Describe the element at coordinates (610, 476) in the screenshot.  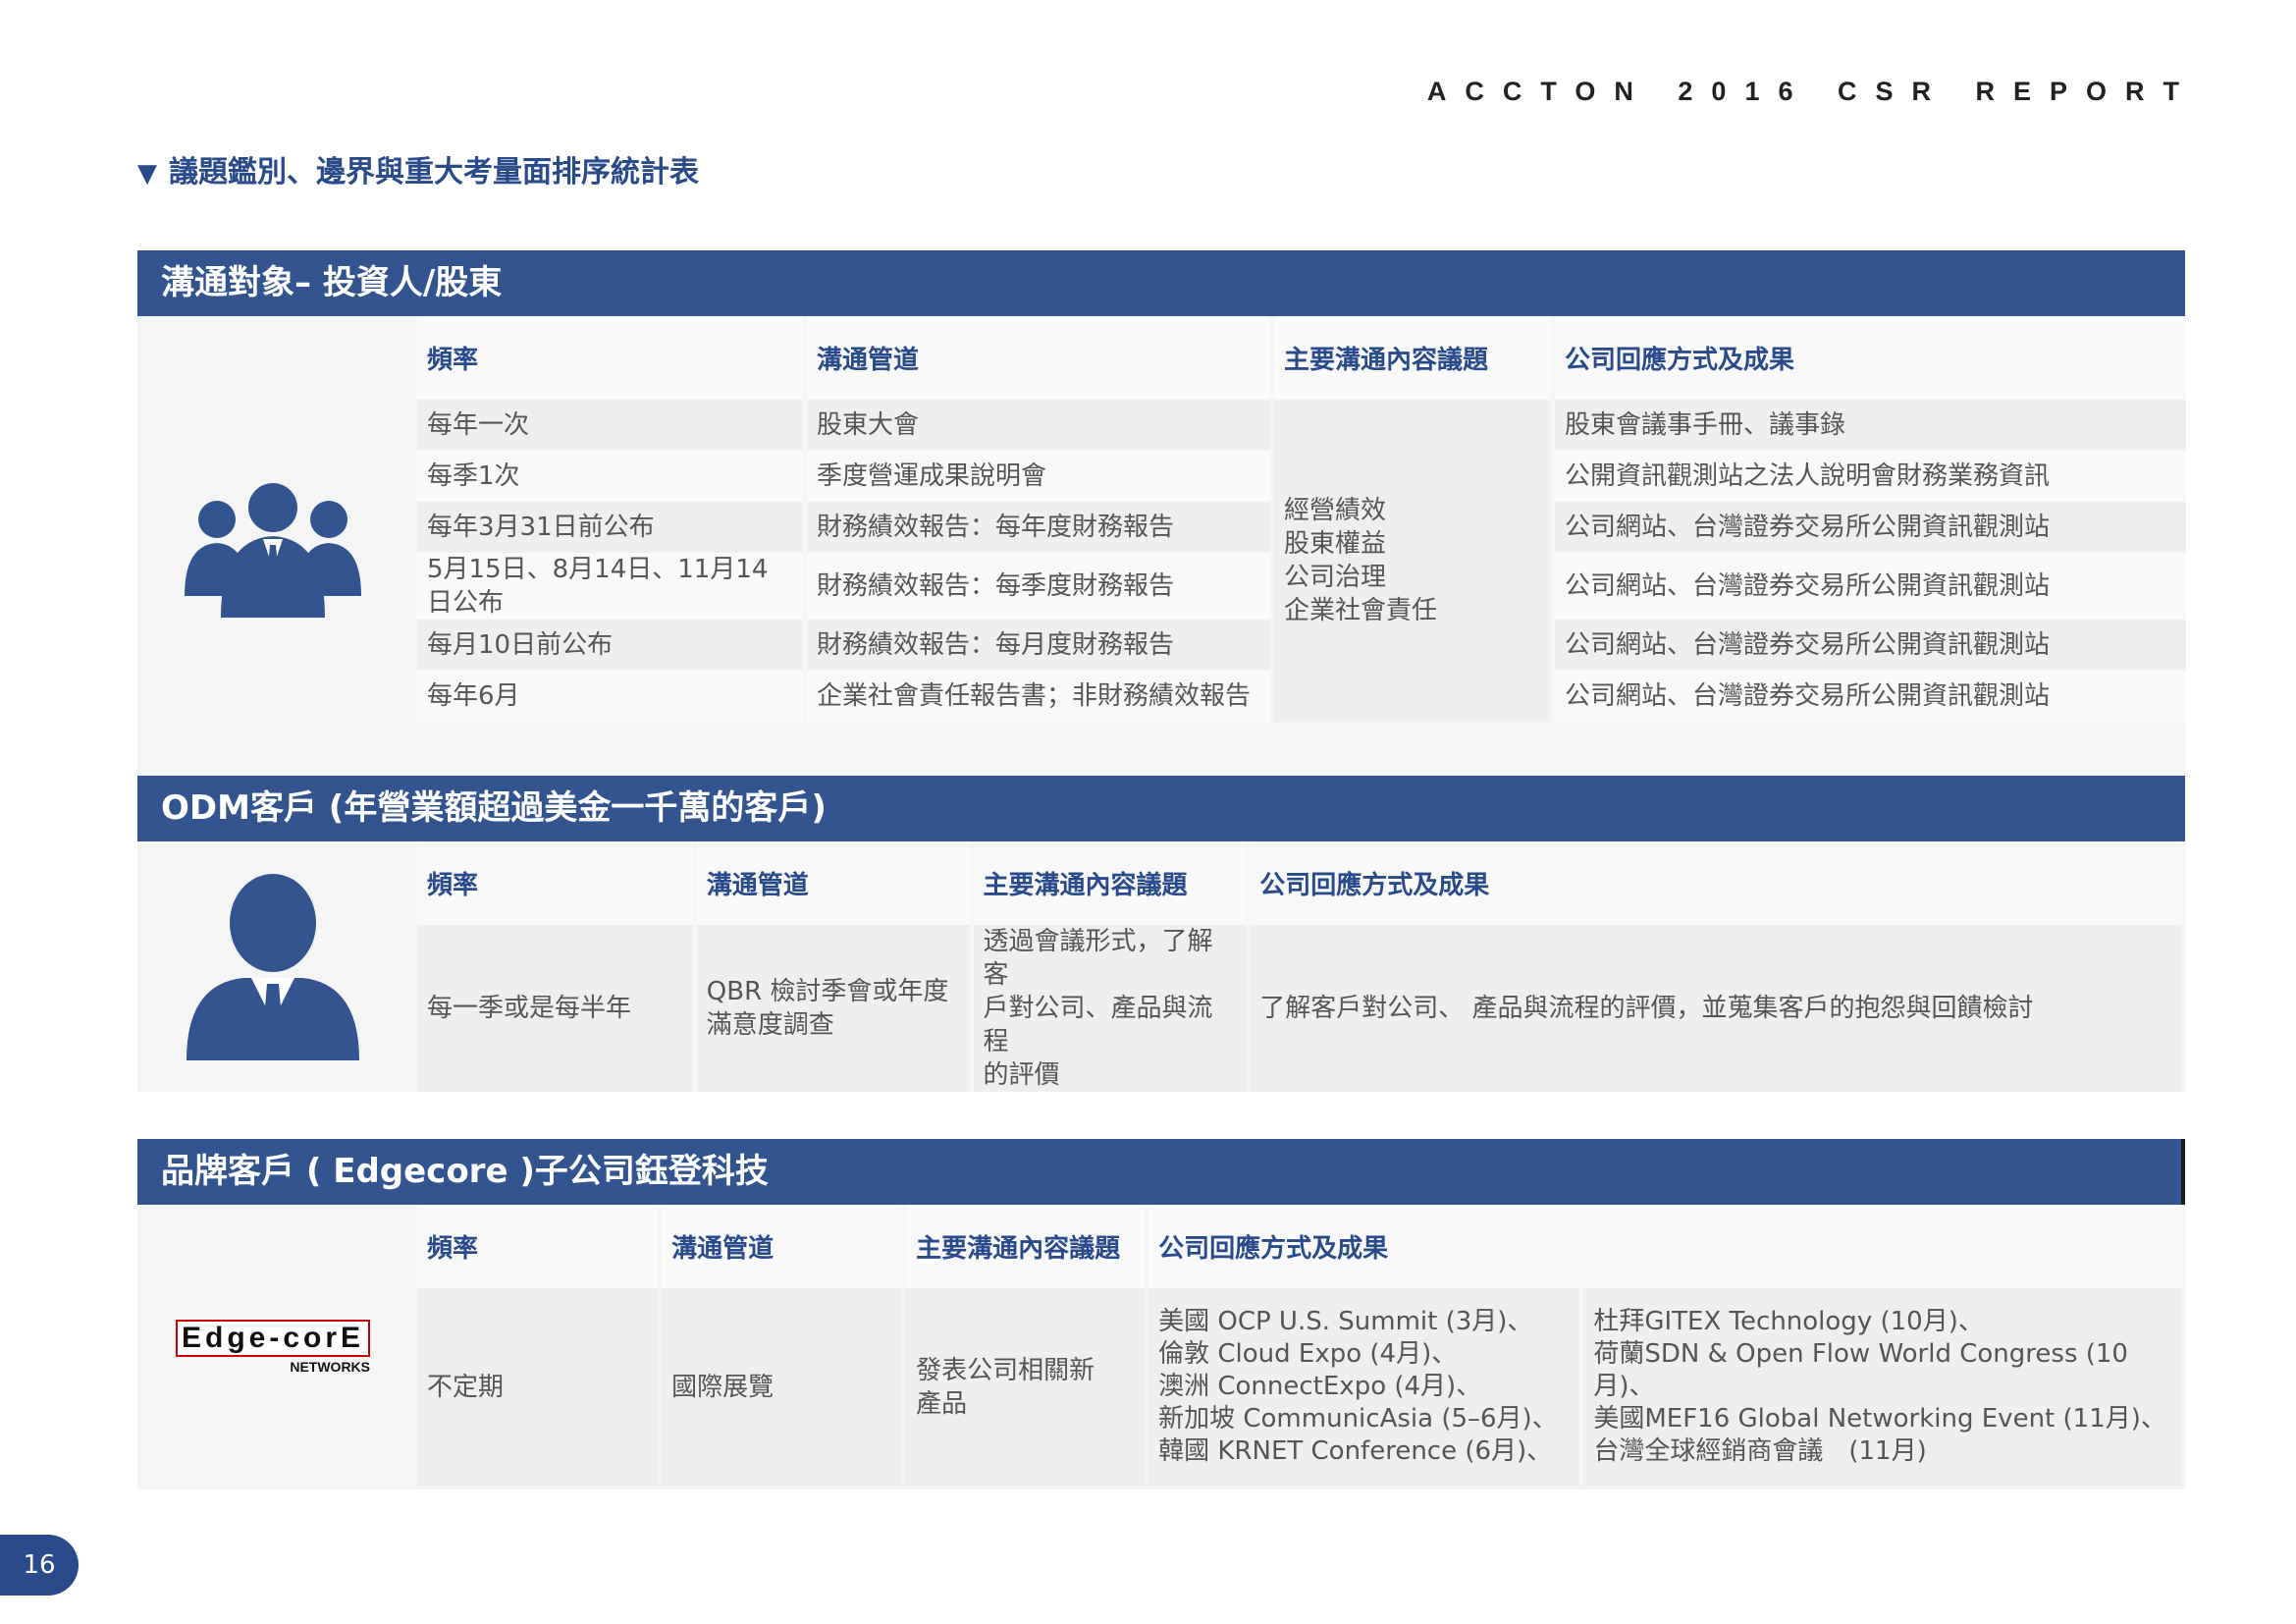
I see `freq-cell: 每季1次` at that location.